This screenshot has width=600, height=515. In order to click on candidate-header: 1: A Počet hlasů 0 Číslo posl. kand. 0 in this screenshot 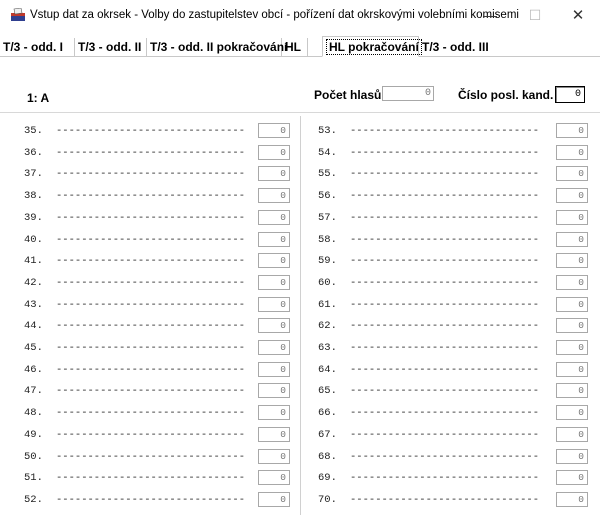, I will do `click(300, 97)`.